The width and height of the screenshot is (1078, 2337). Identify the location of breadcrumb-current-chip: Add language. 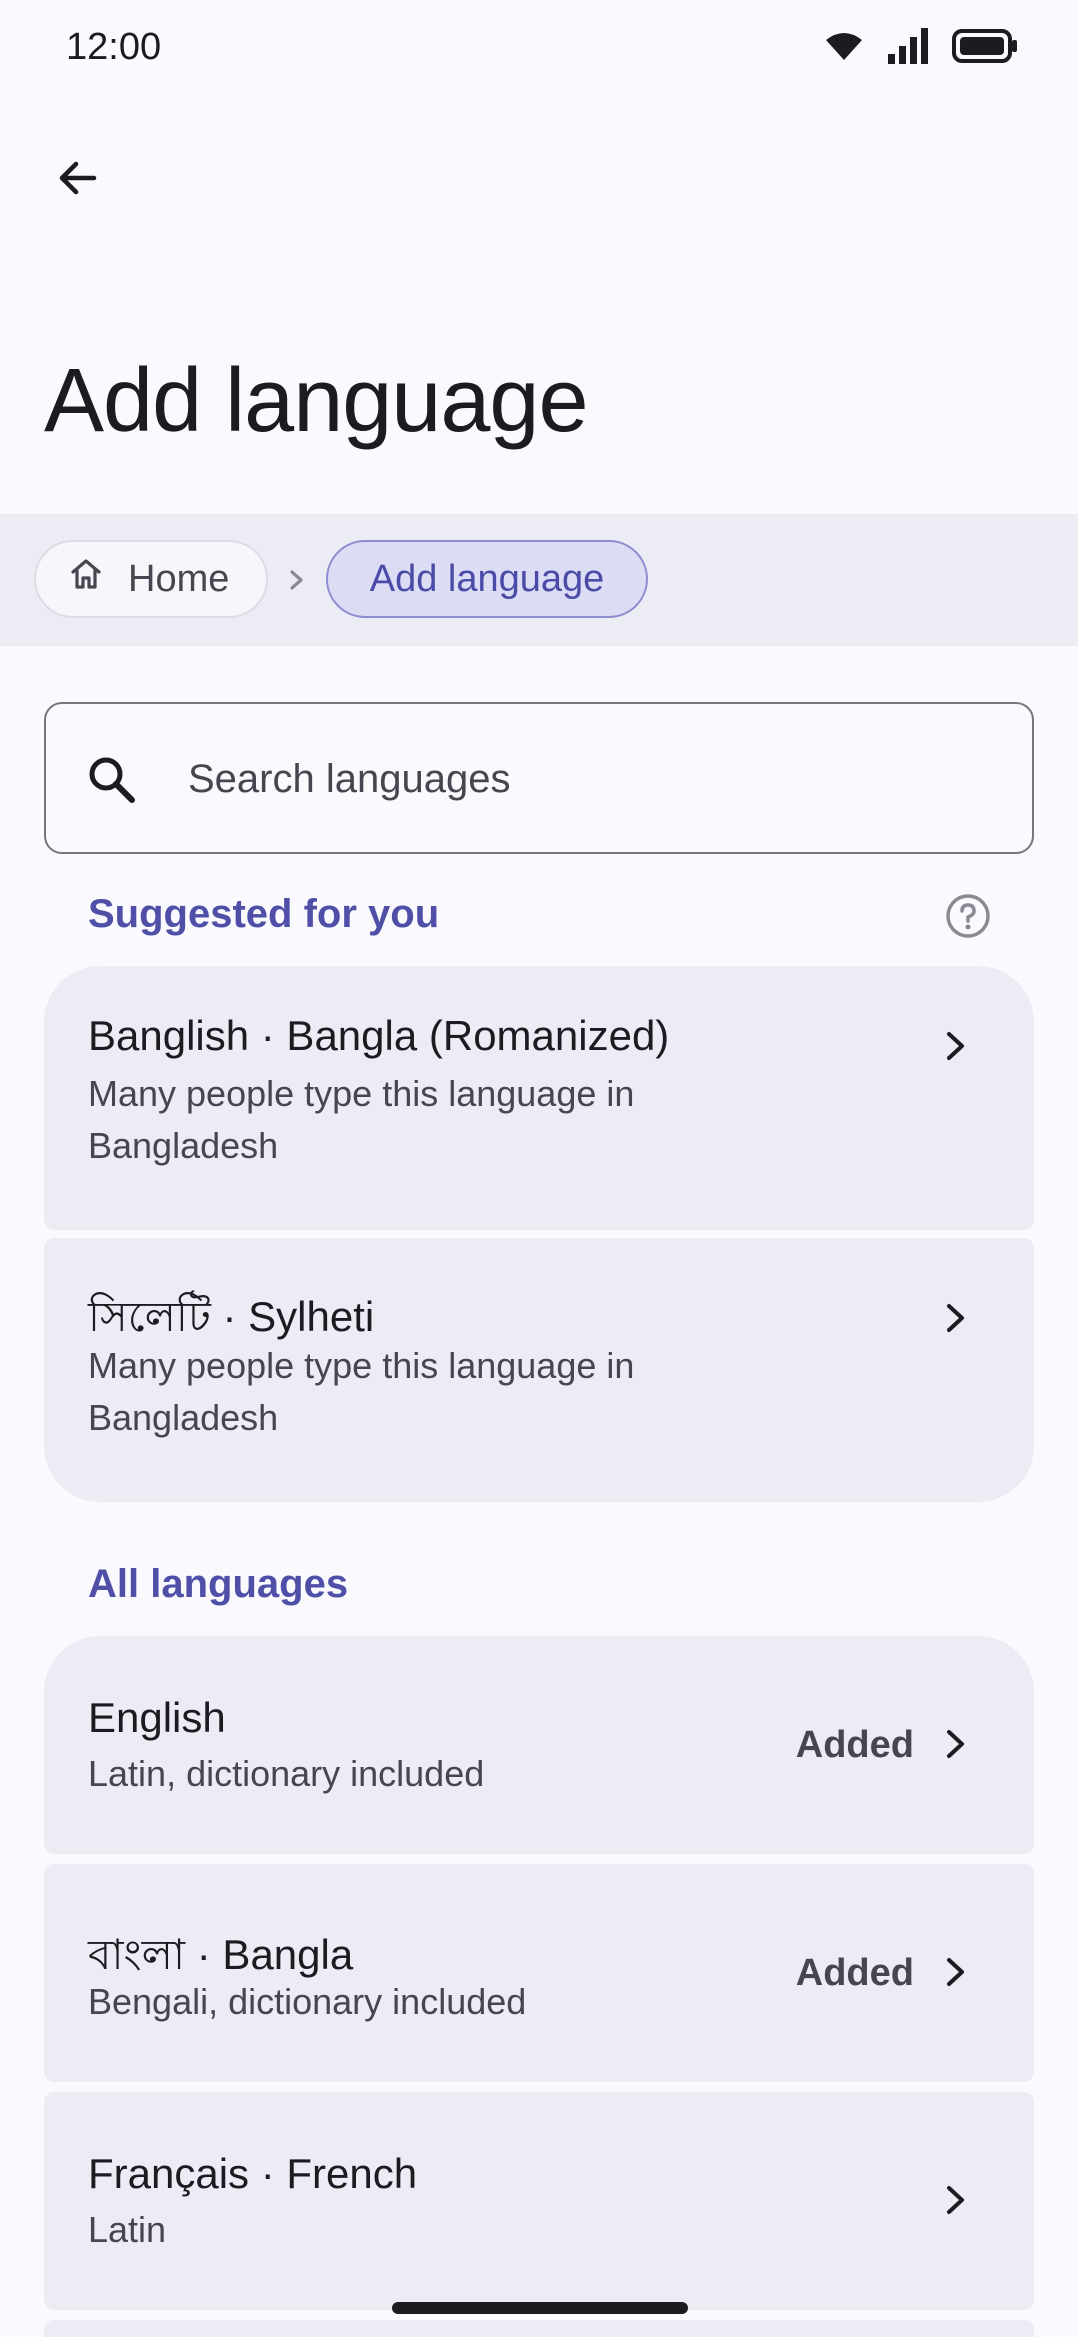
(487, 579).